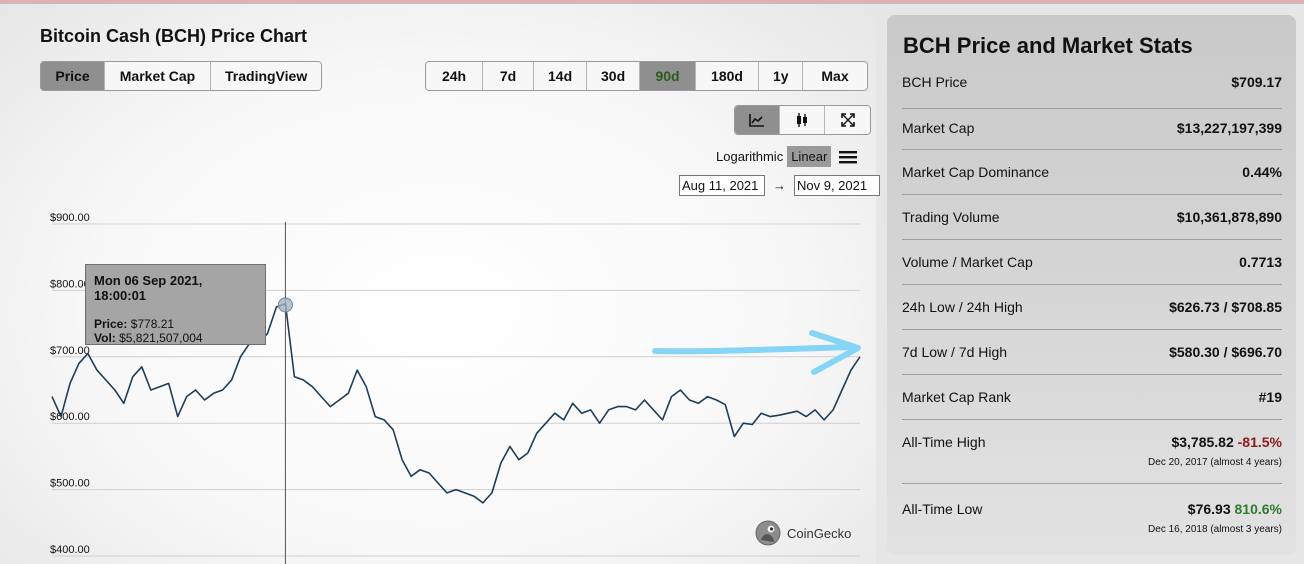 Image resolution: width=1304 pixels, height=564 pixels. What do you see at coordinates (70, 550) in the screenshot?
I see `y-tick-label: $400.00` at bounding box center [70, 550].